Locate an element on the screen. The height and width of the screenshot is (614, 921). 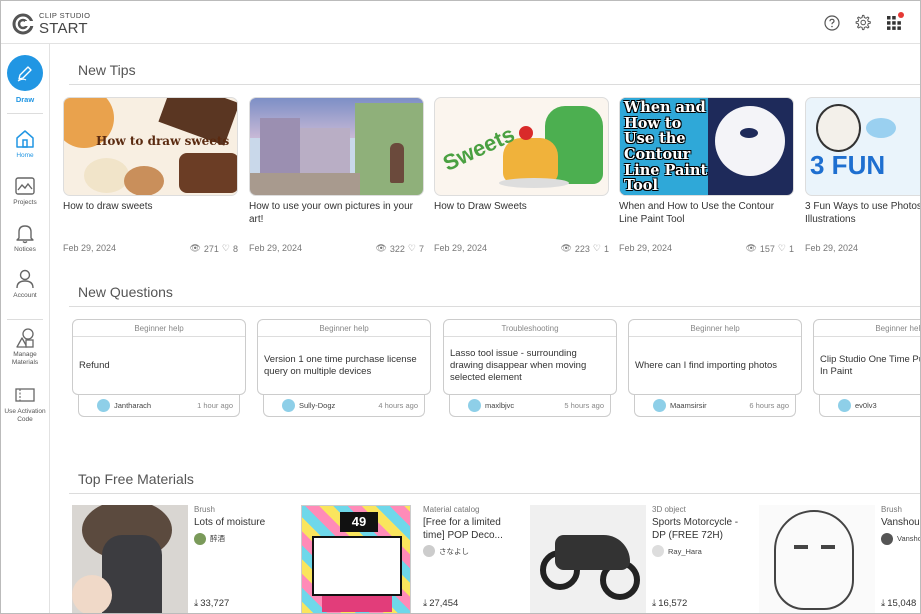
sidebar-item-notices: Notices is located at coordinates (25, 238).